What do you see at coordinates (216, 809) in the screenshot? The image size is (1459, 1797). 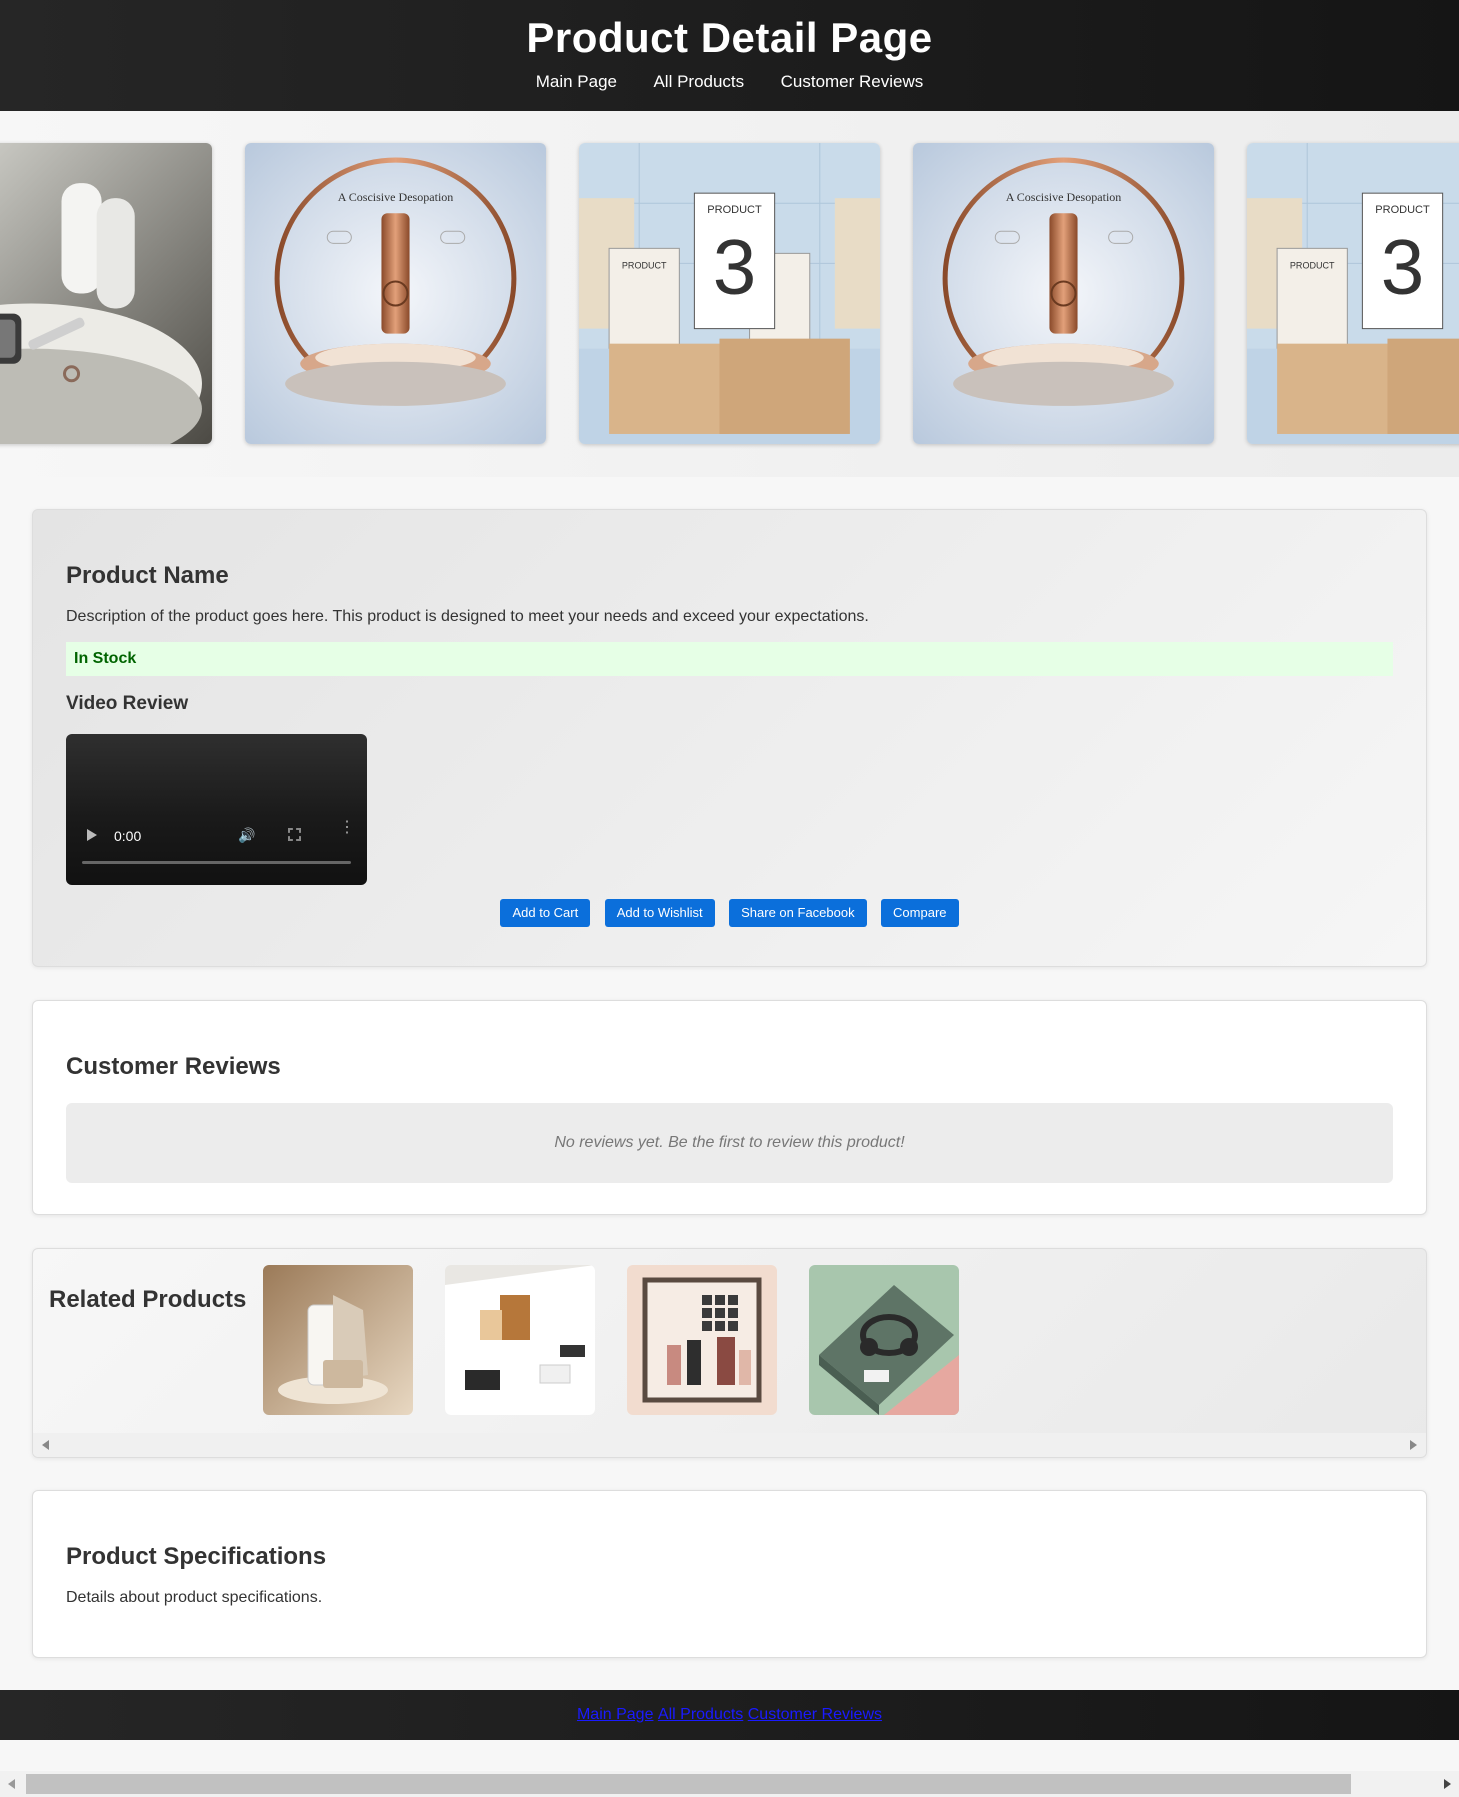 I see `video-player: 0:00 🔊 ⋮` at bounding box center [216, 809].